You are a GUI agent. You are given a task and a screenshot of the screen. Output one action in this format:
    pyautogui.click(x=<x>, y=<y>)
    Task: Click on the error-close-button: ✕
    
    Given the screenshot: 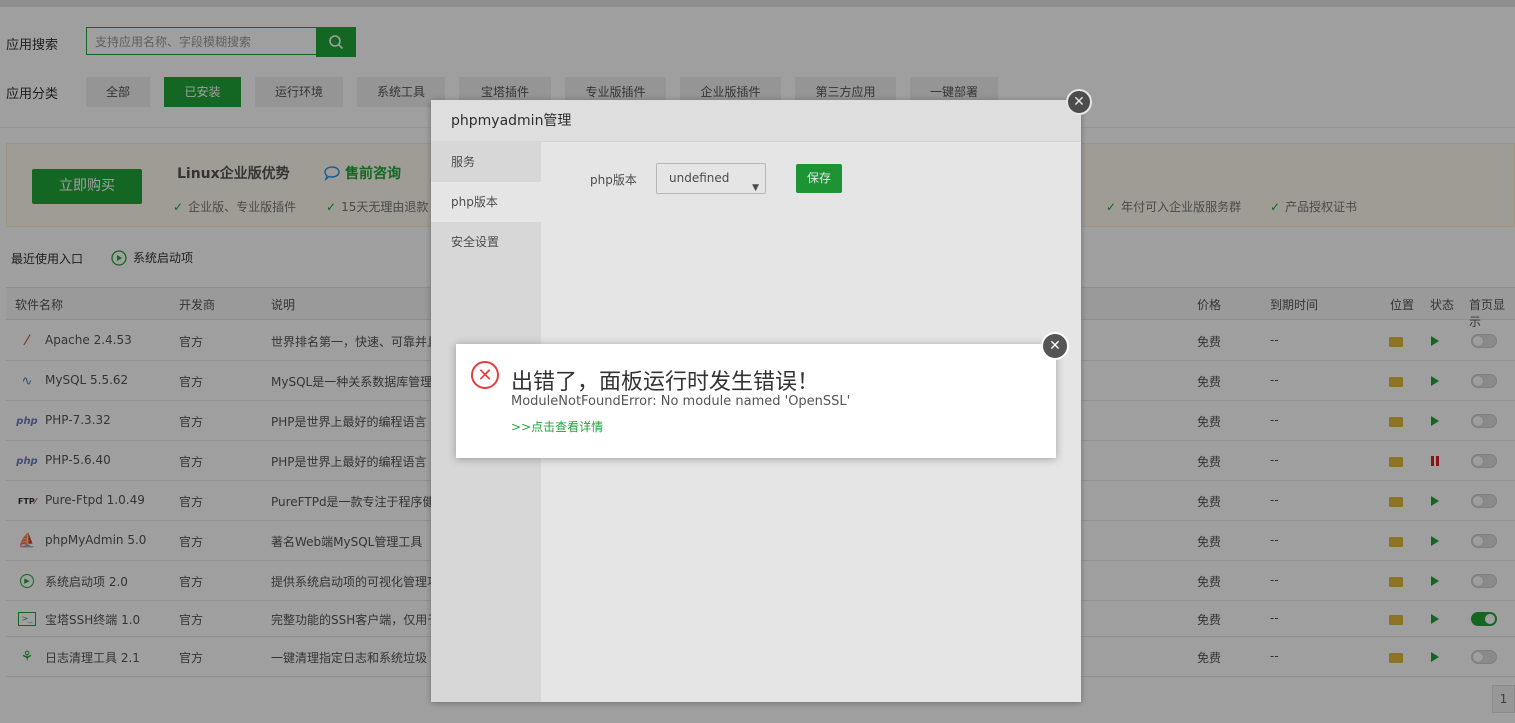 What is the action you would take?
    pyautogui.click(x=1055, y=346)
    